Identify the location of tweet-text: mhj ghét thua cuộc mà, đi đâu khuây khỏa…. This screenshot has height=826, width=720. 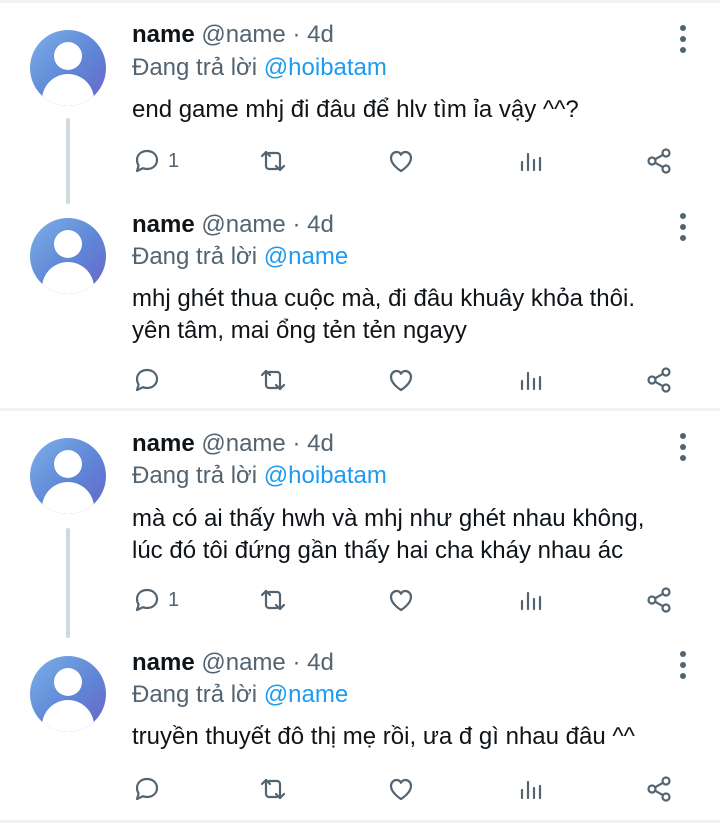
(383, 314).